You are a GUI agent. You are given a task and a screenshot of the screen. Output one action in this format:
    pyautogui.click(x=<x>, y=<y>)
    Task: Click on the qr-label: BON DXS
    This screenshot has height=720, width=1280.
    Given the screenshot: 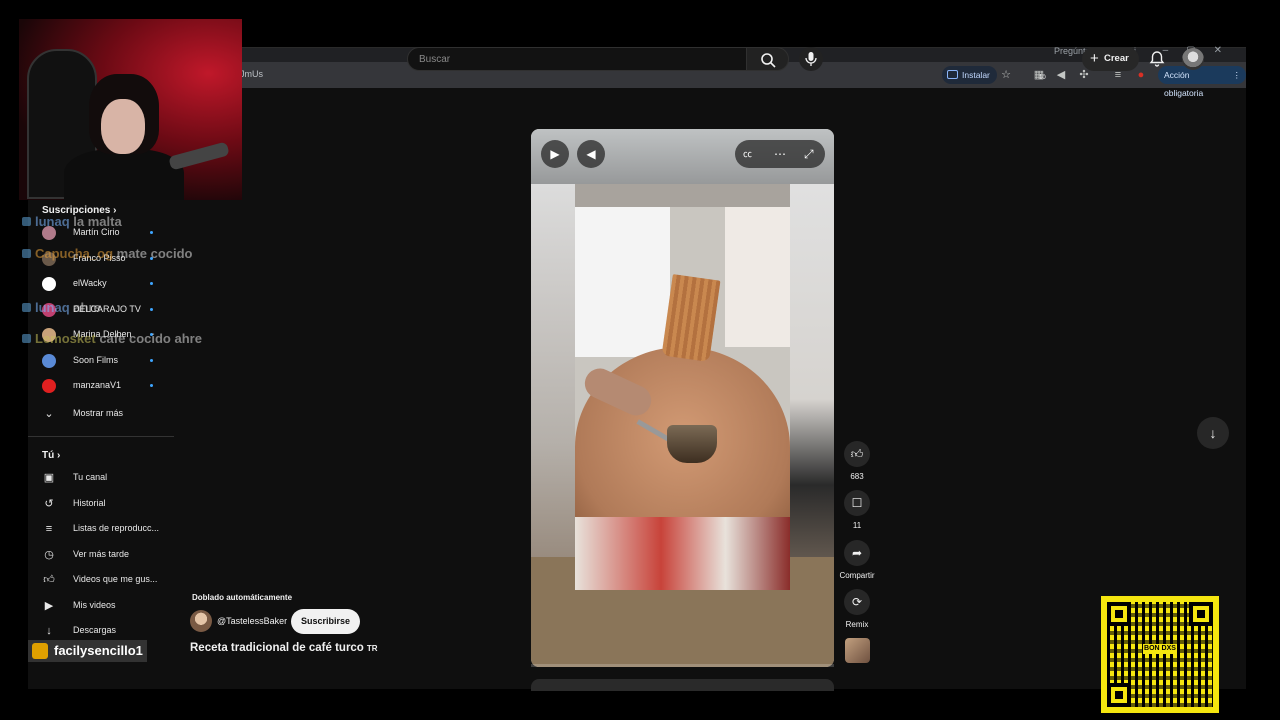 What is the action you would take?
    pyautogui.click(x=1160, y=649)
    